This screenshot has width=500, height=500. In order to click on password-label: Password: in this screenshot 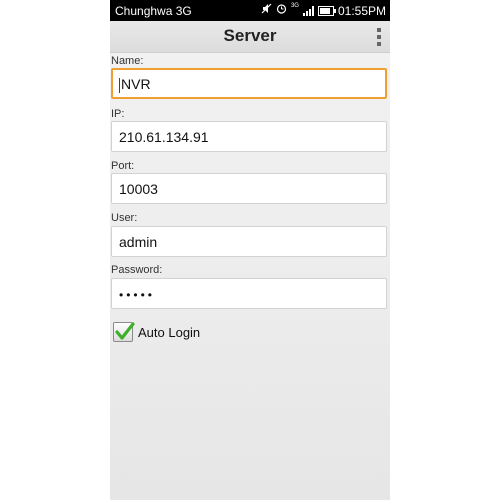, I will do `click(137, 270)`.